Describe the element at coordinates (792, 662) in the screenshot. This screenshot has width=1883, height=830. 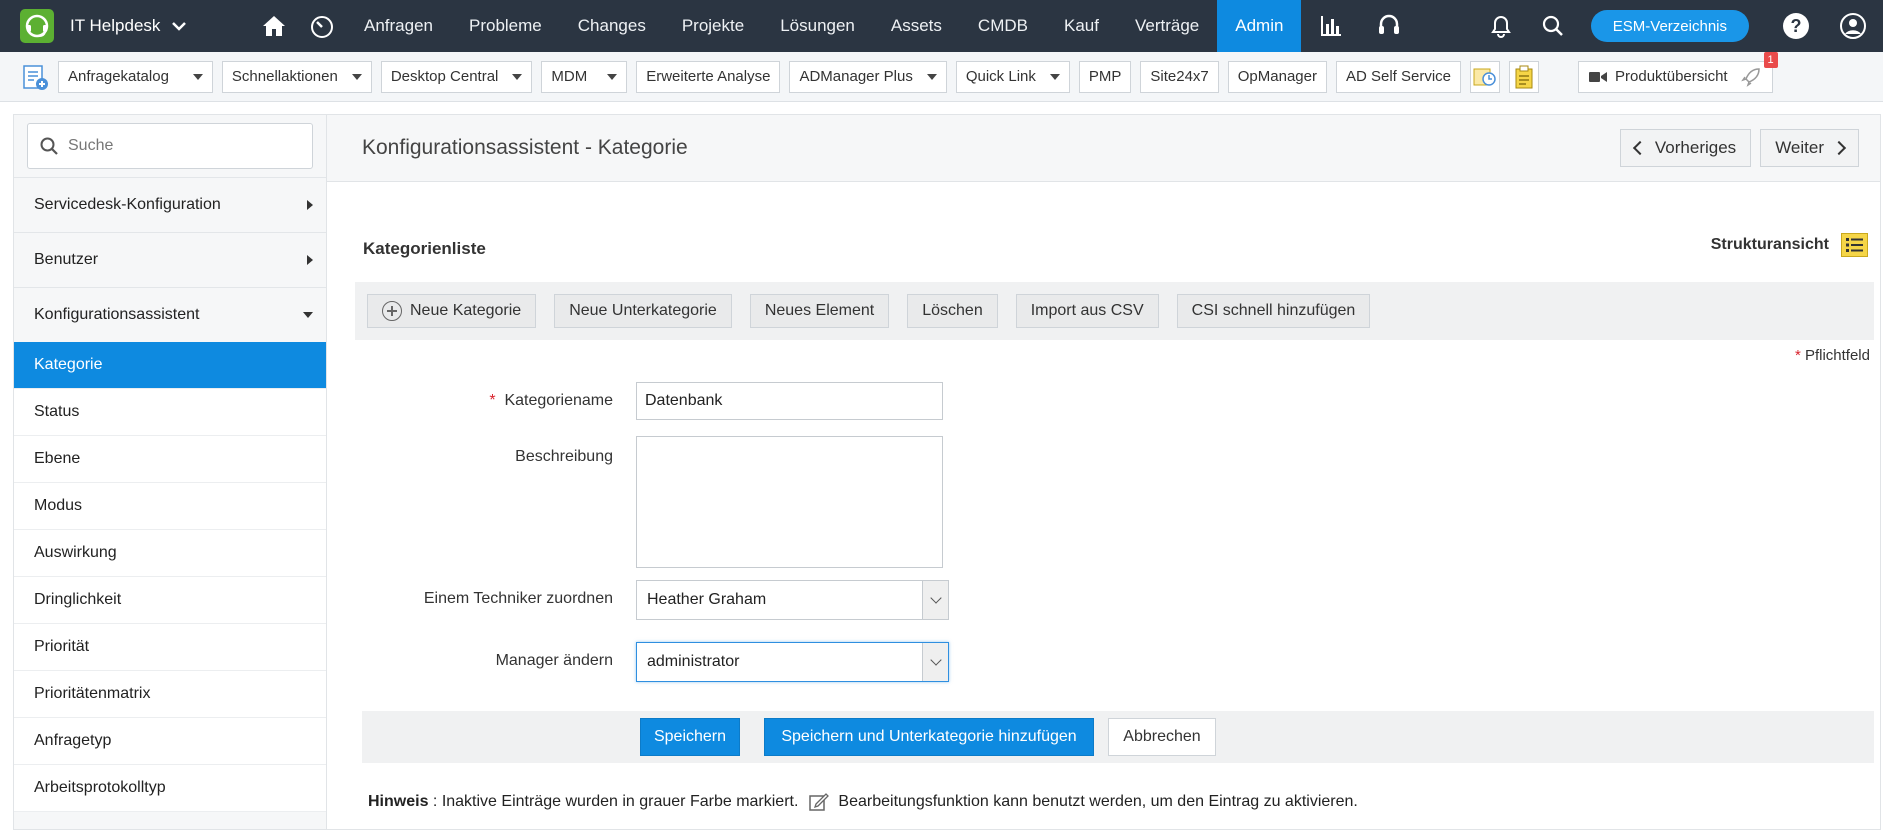
I see `manager-select: administrator` at that location.